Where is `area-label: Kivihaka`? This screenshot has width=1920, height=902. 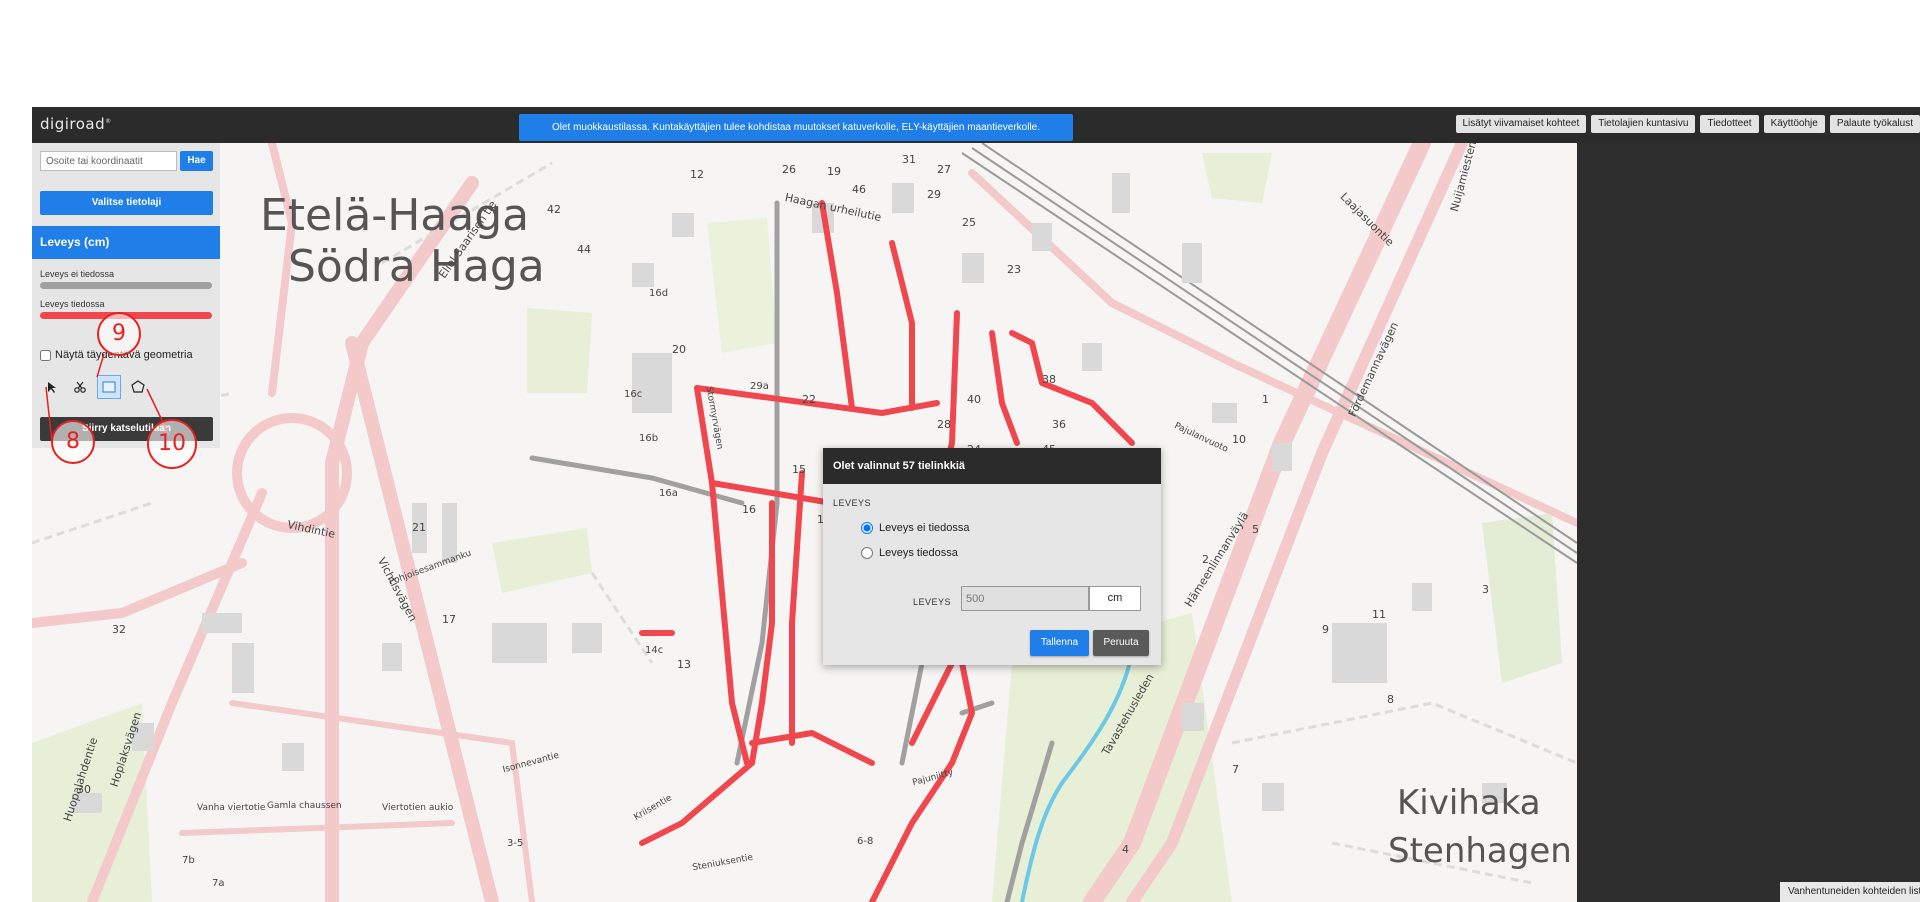
area-label: Kivihaka is located at coordinates (1469, 803).